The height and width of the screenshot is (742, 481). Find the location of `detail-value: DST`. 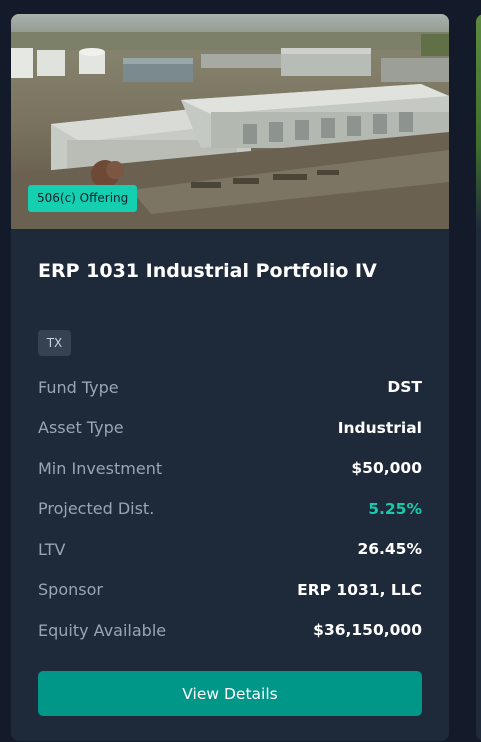

detail-value: DST is located at coordinates (404, 387).